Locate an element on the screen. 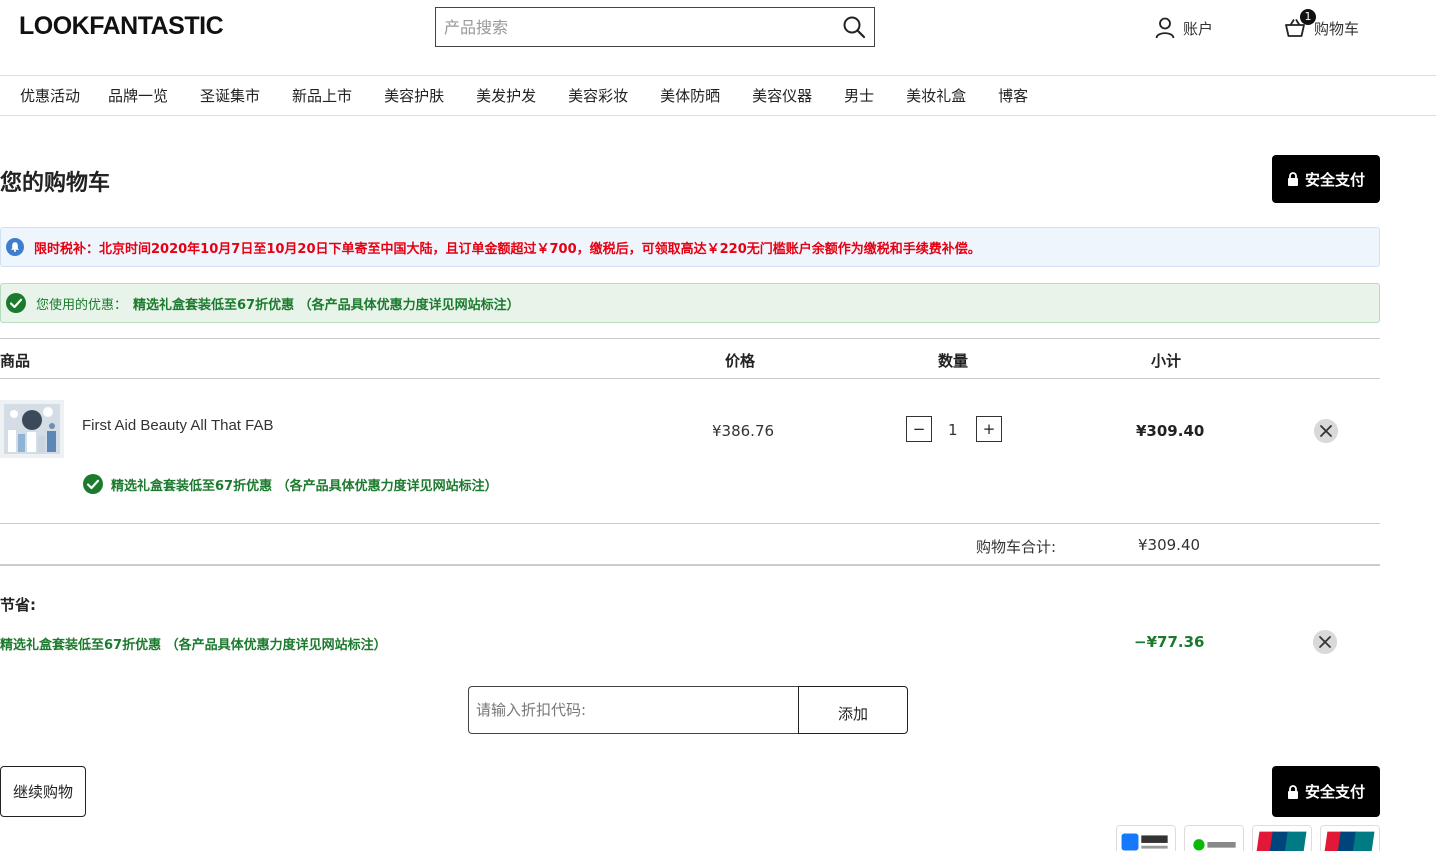  cart-label: 购物车 is located at coordinates (1337, 28).